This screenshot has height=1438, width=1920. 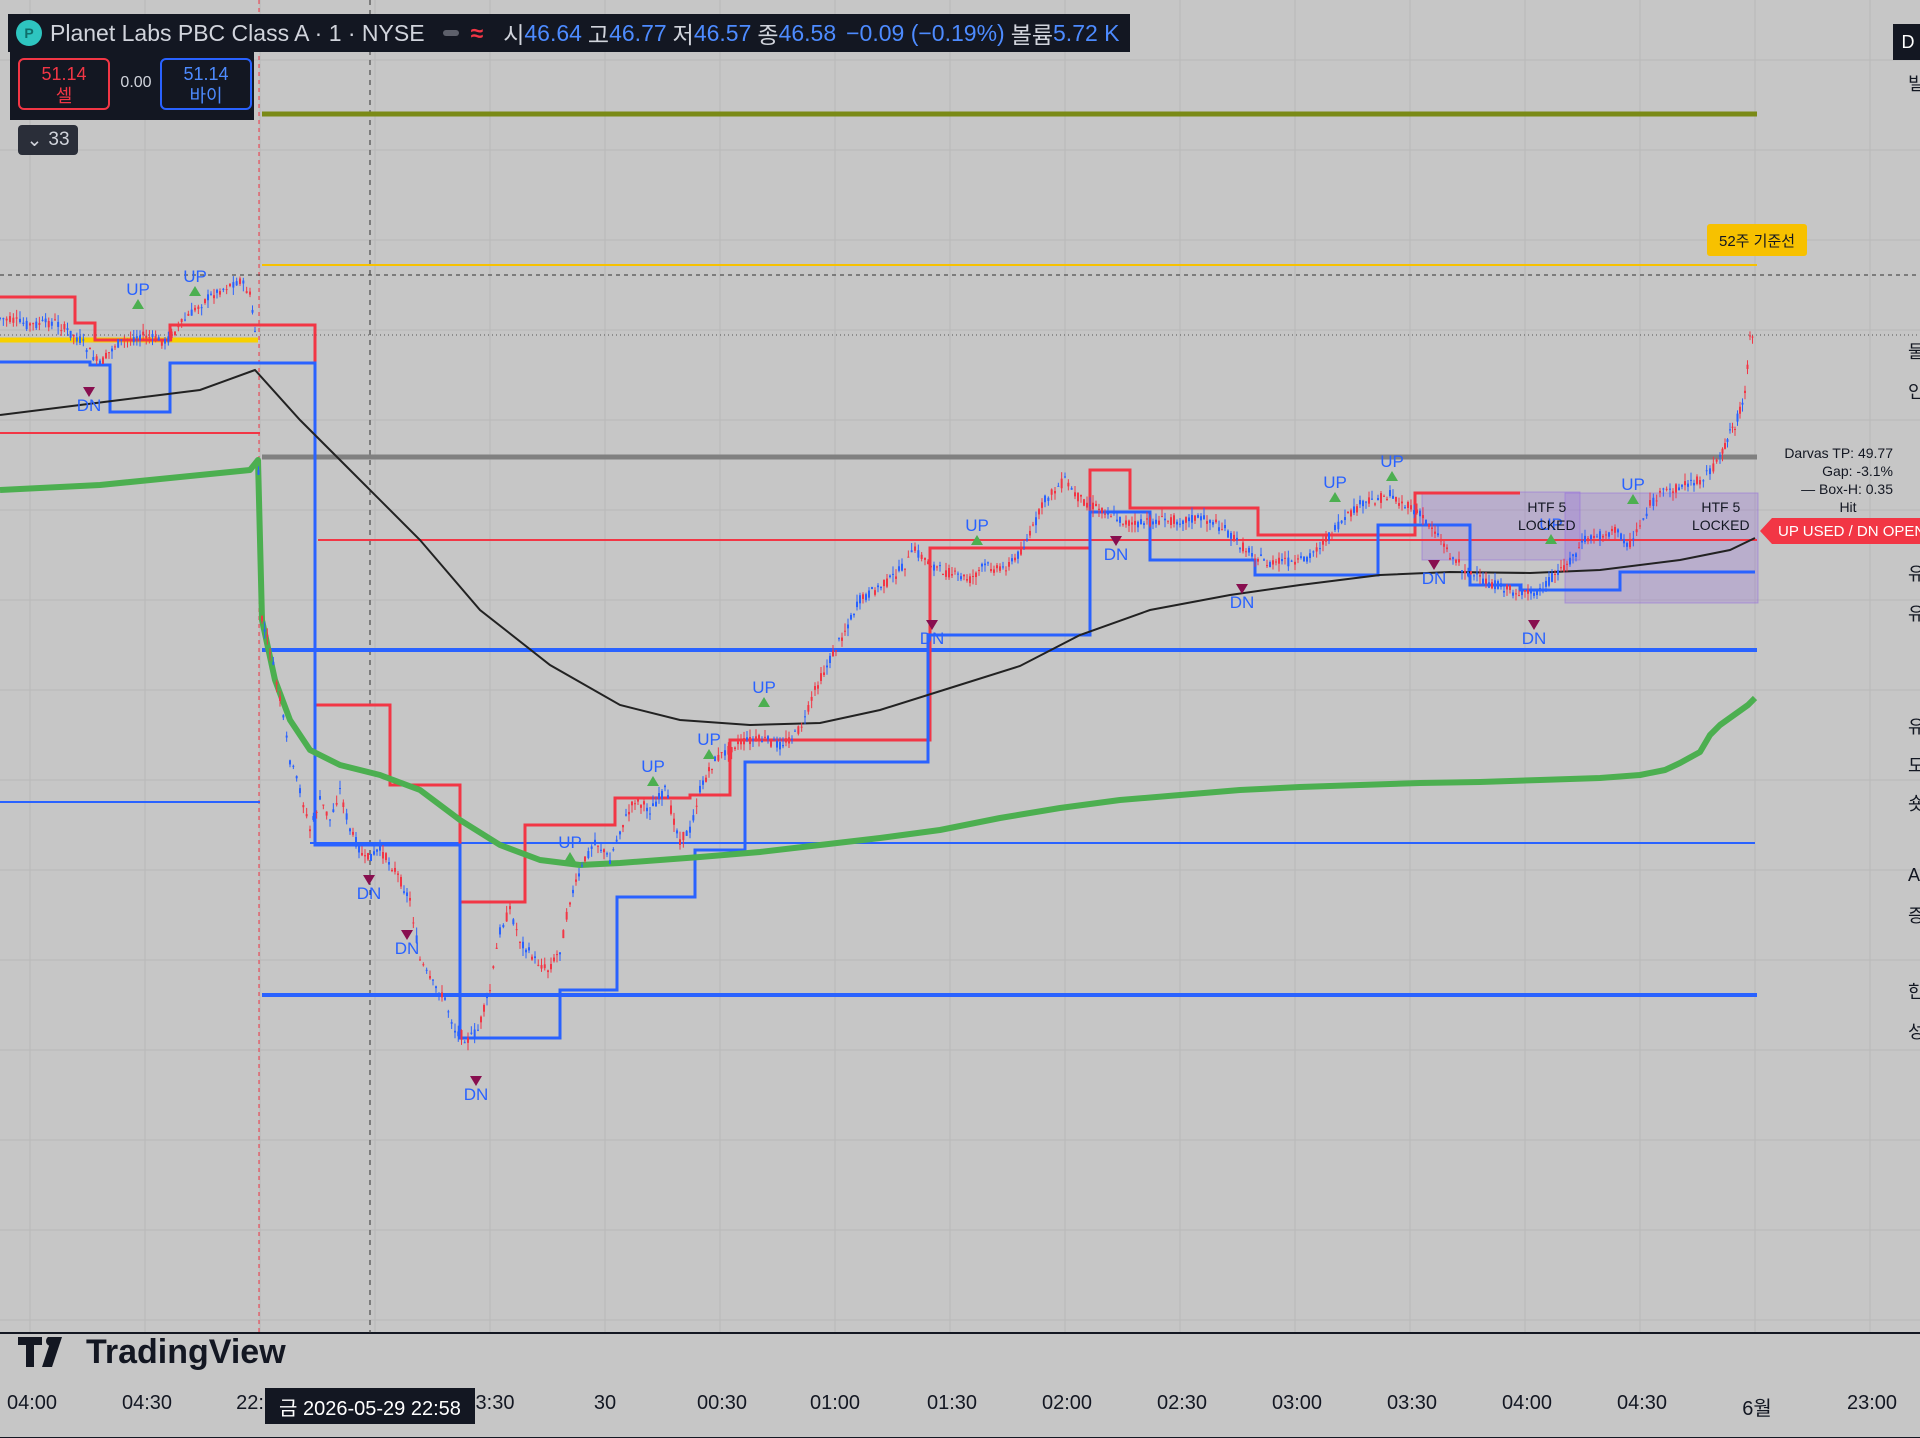 What do you see at coordinates (64, 84) in the screenshot?
I see `sell-button: 51.14 셀` at bounding box center [64, 84].